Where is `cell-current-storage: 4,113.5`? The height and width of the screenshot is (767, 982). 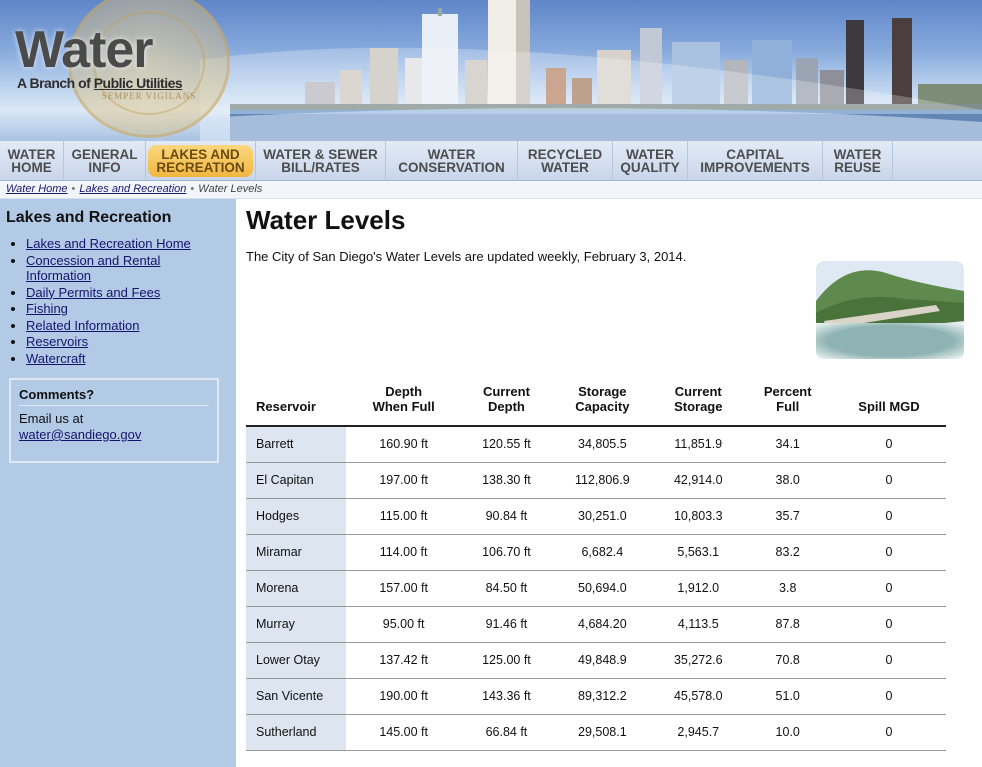
cell-current-storage: 4,113.5 is located at coordinates (698, 624).